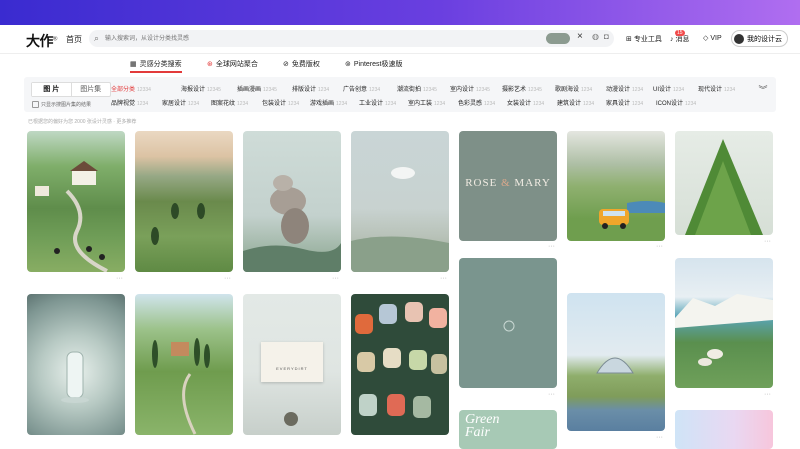  I want to click on segment-collections: 图片集, so click(91, 89).